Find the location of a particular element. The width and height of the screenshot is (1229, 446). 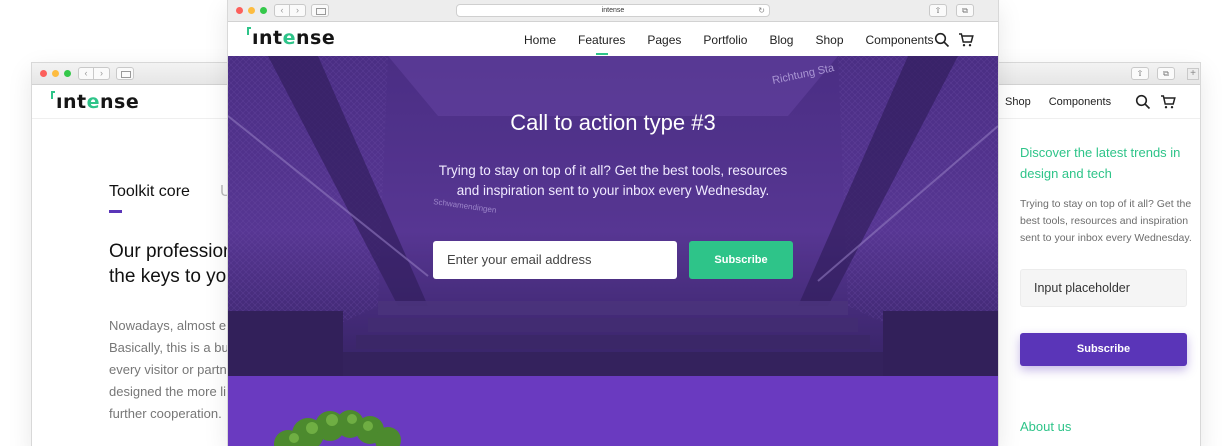

new-tab-icon: + is located at coordinates (1193, 74).